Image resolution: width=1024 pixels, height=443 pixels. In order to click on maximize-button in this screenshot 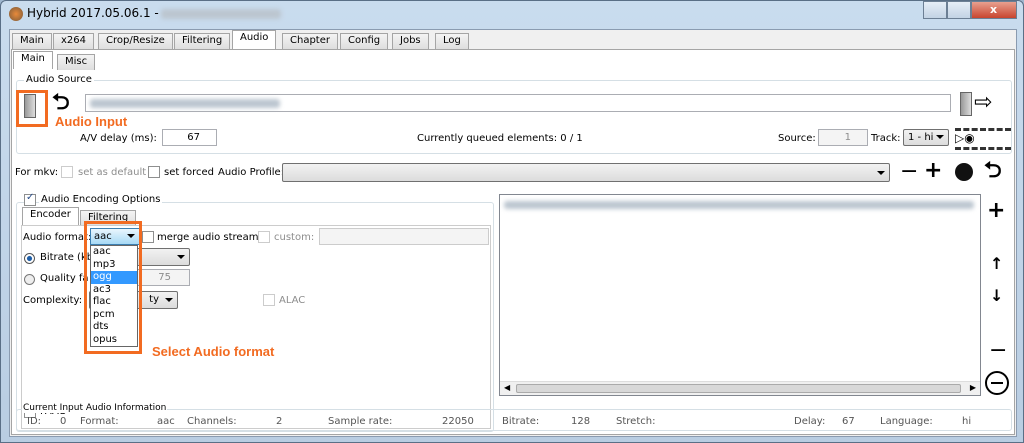, I will do `click(959, 10)`.